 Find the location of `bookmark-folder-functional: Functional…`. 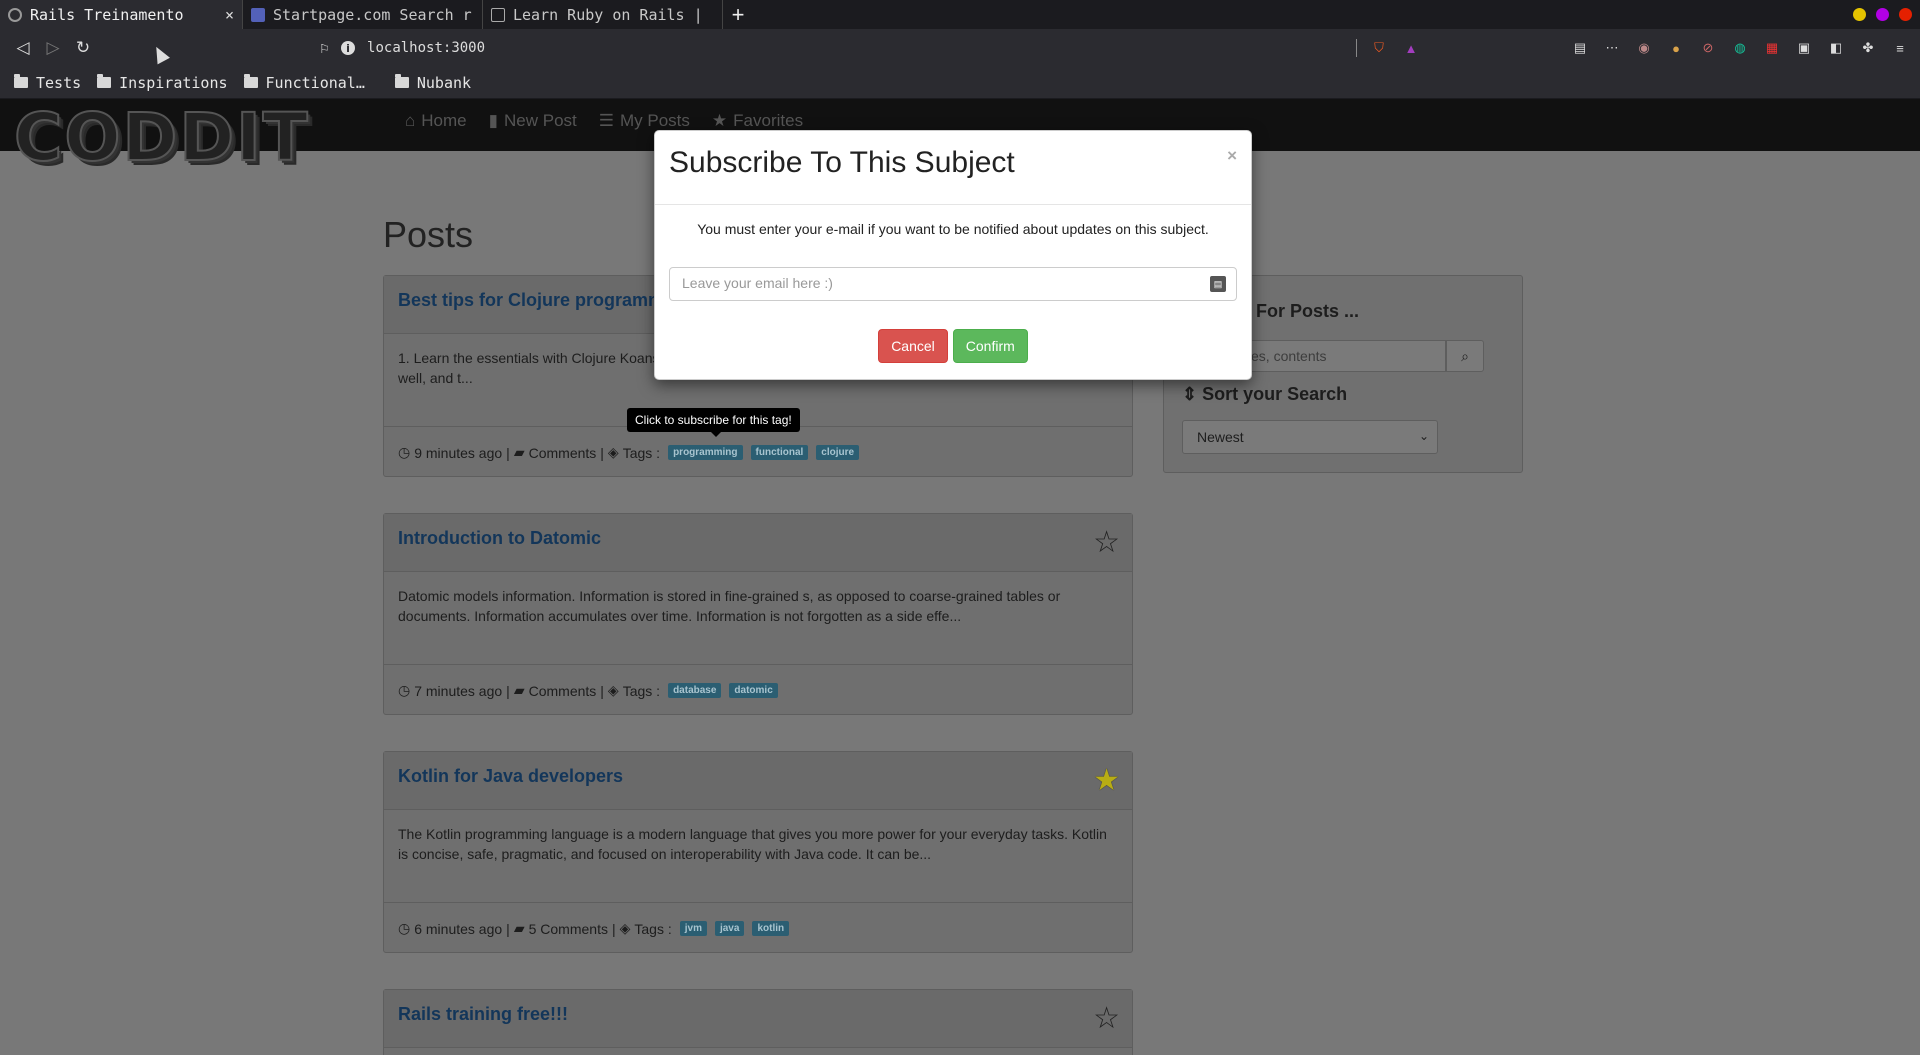

bookmark-folder-functional: Functional… is located at coordinates (304, 83).